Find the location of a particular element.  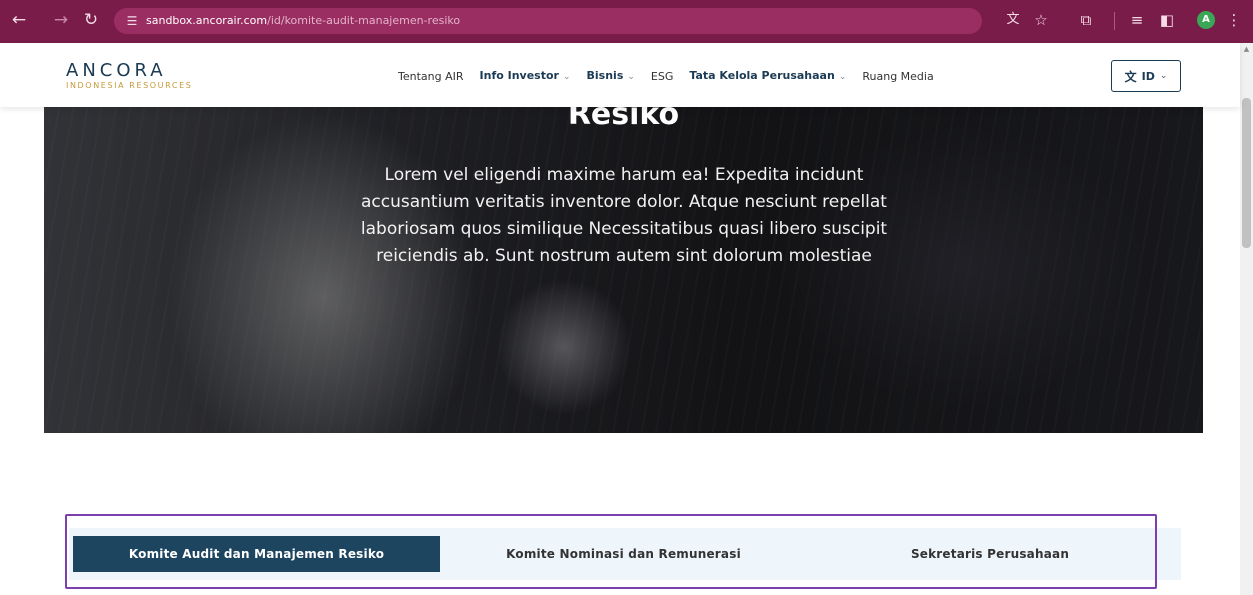

bookmark-star-icon: ☆ is located at coordinates (1041, 20).